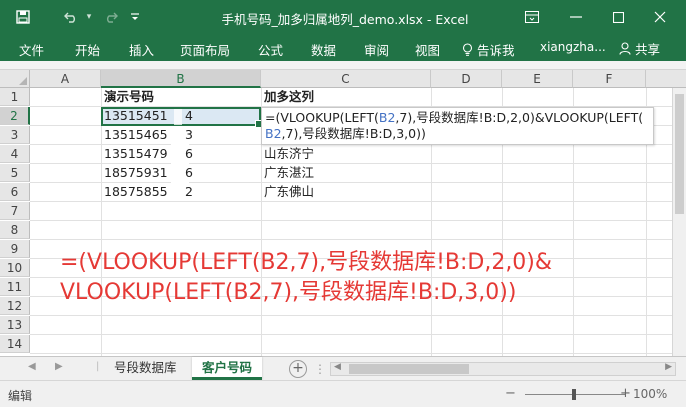  What do you see at coordinates (346, 79) in the screenshot?
I see `column-header-c: C` at bounding box center [346, 79].